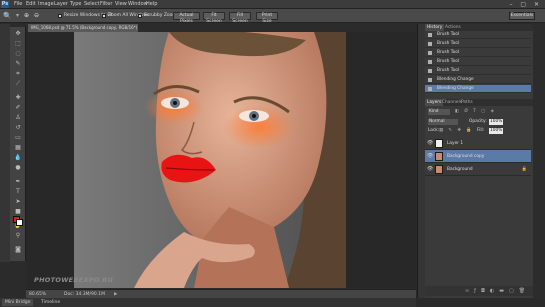 This screenshot has height=307, width=545. Describe the element at coordinates (18, 201) in the screenshot. I see `path-select-icon: ➤` at that location.